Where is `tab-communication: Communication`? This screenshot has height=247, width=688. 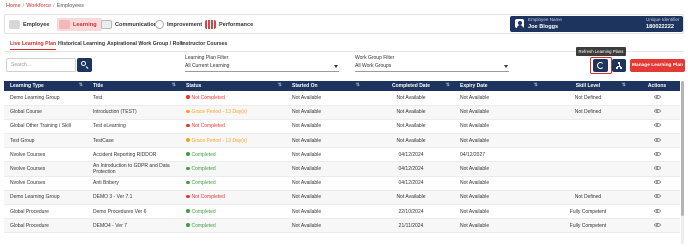
tab-communication: Communication is located at coordinates (128, 24).